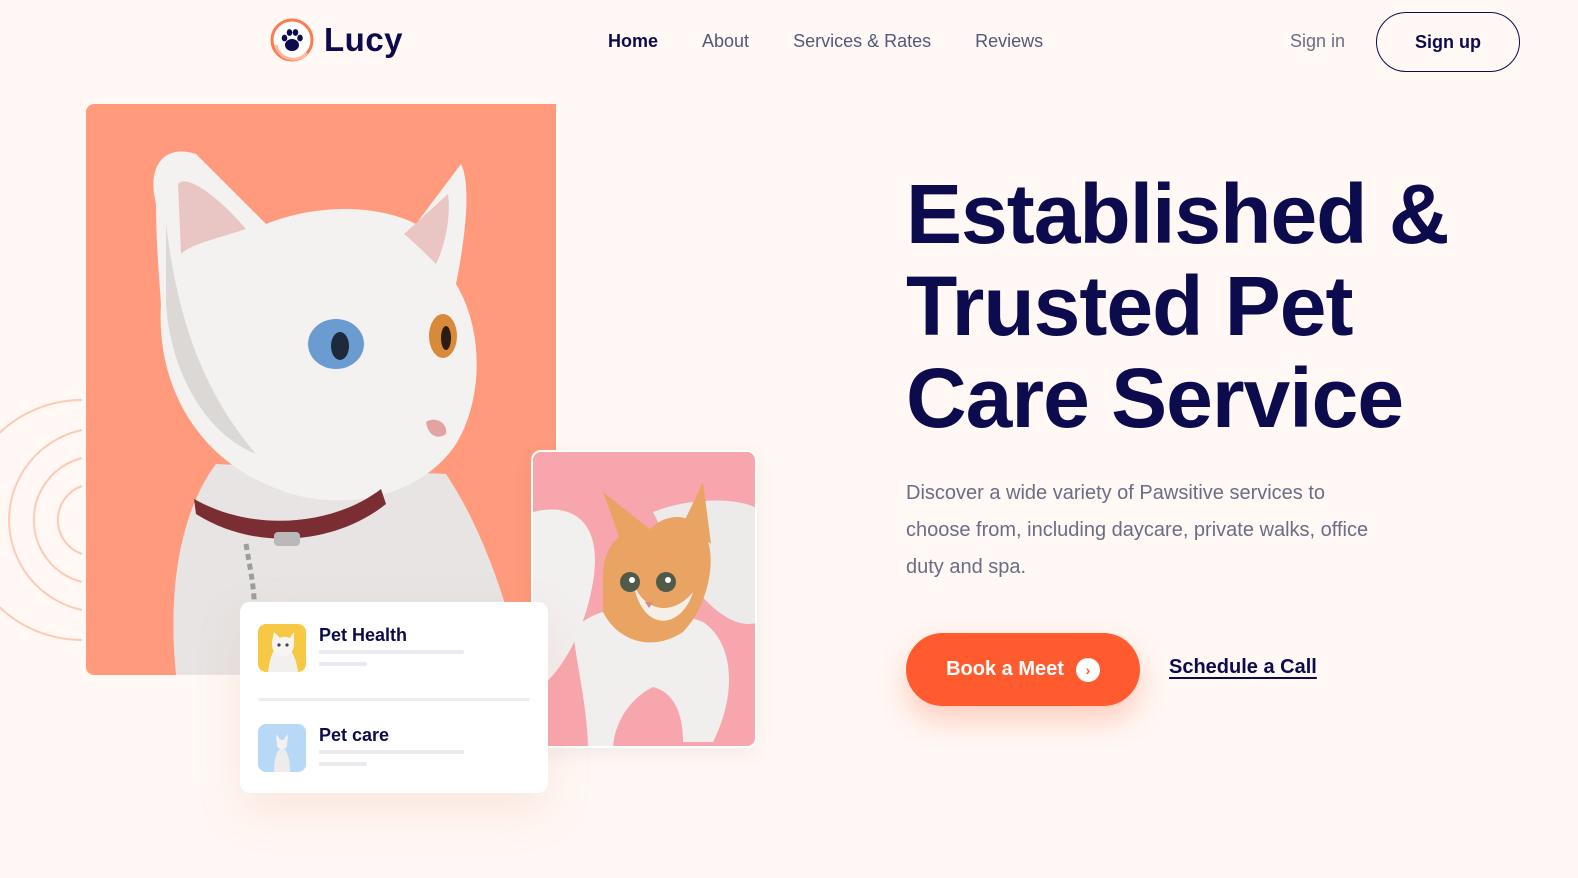  What do you see at coordinates (1177, 306) in the screenshot?
I see `hero-headline: Established & Trusted Pet Care Service` at bounding box center [1177, 306].